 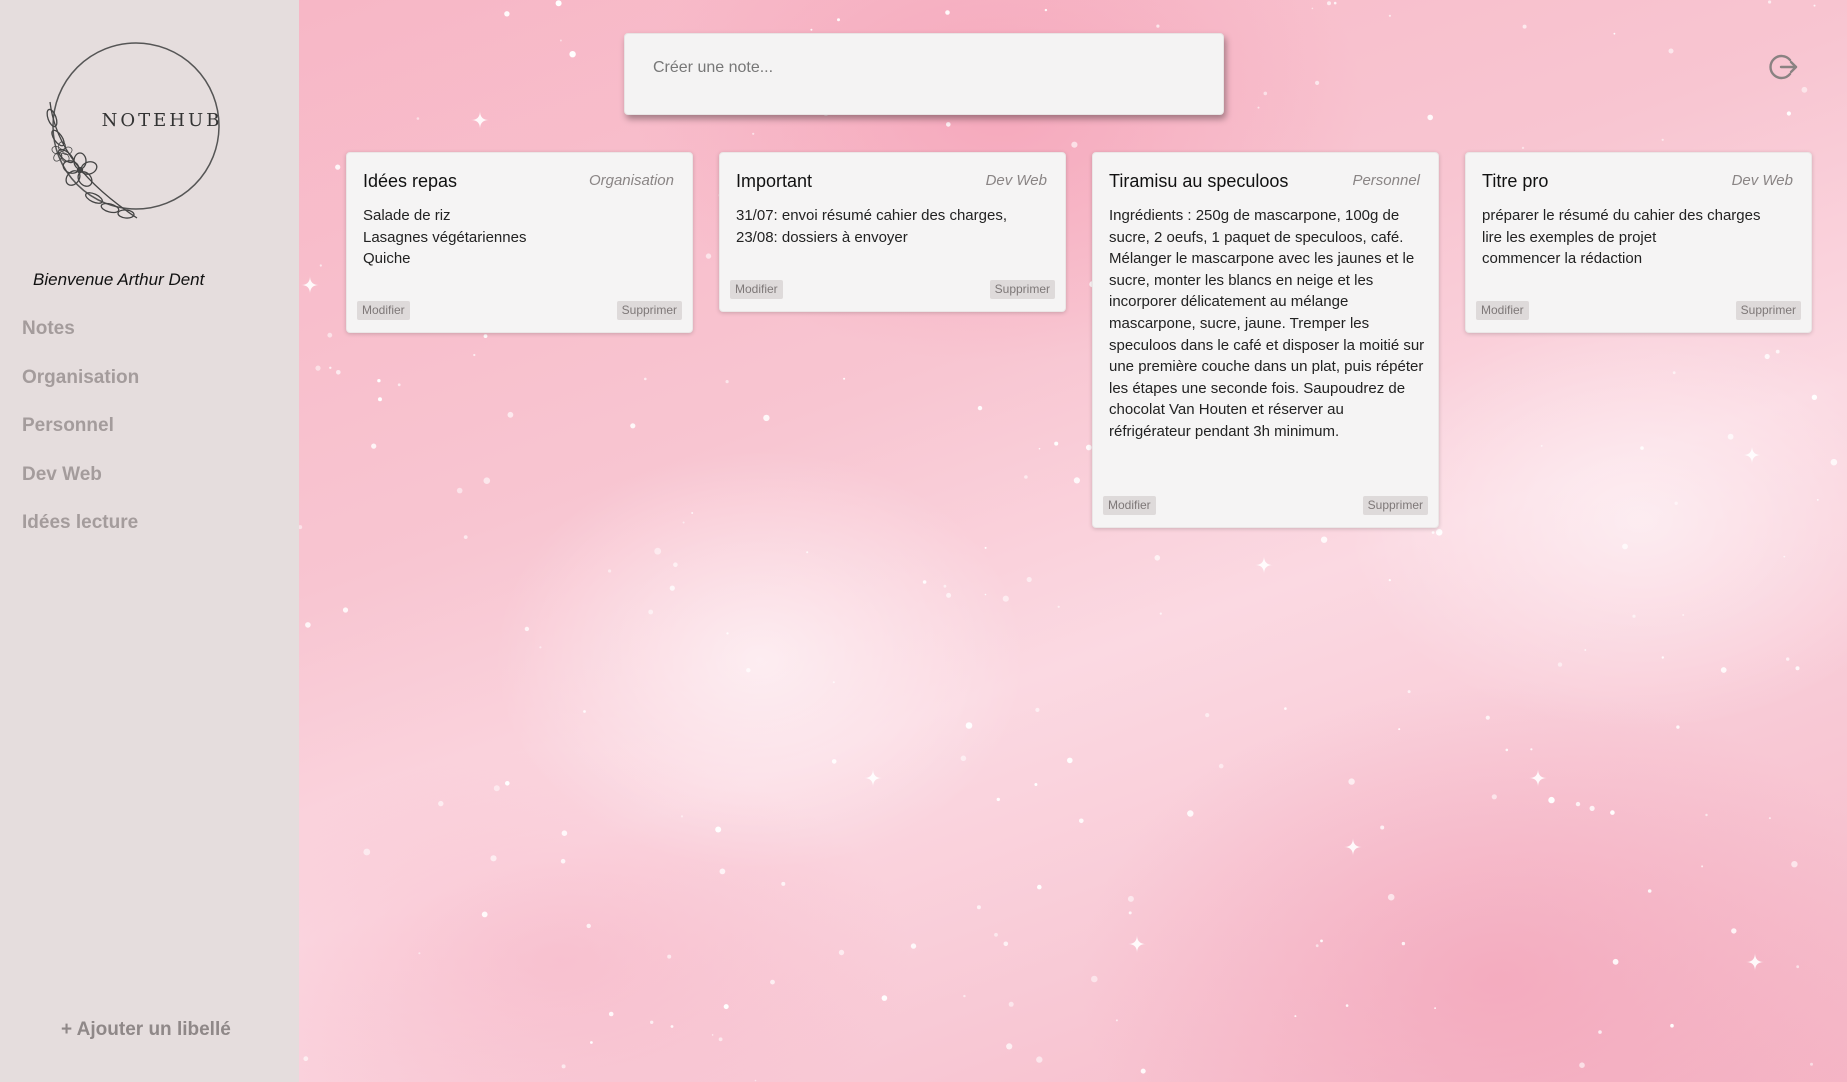 I want to click on create-note-box, so click(x=924, y=74).